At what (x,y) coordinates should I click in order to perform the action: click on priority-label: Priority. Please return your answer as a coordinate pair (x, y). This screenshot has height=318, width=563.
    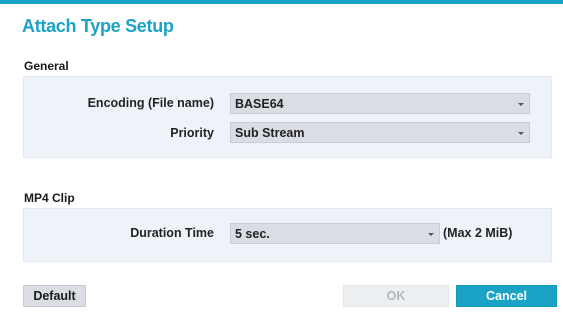
    Looking at the image, I should click on (192, 133).